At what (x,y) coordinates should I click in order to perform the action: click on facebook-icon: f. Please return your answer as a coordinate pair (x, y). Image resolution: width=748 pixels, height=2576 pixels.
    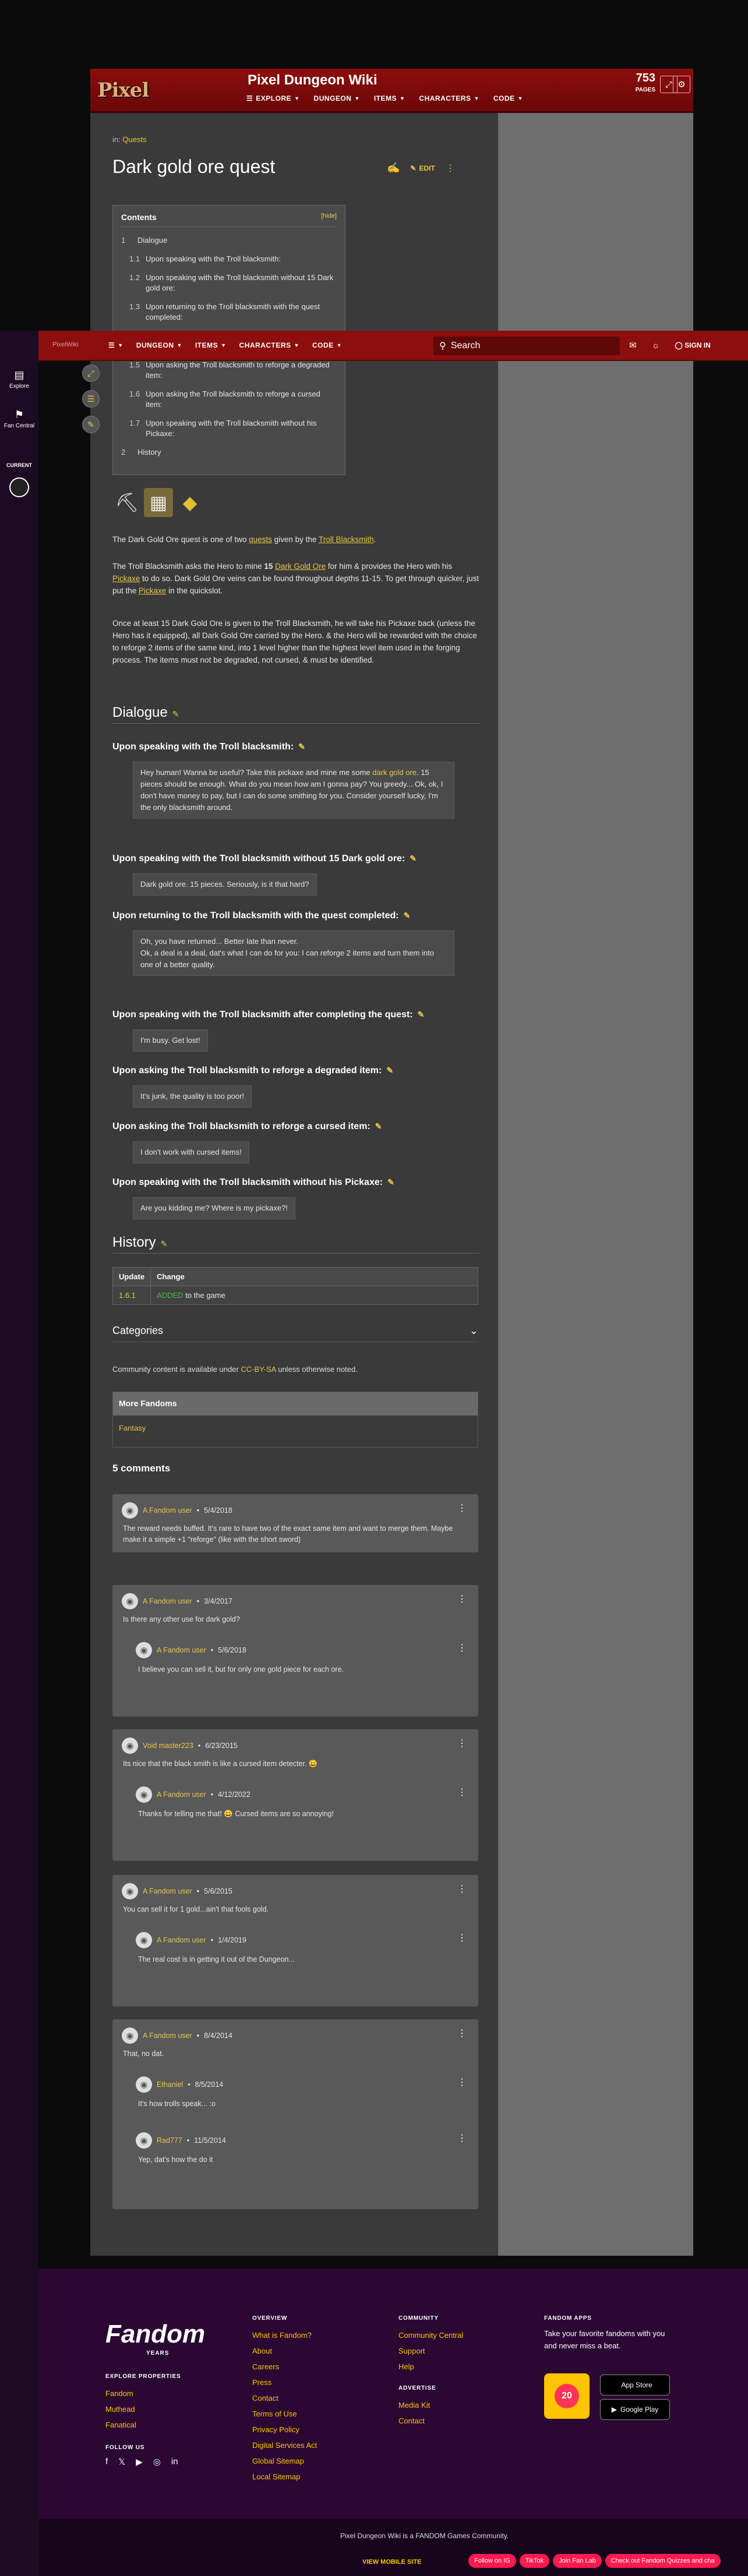
    Looking at the image, I should click on (106, 2462).